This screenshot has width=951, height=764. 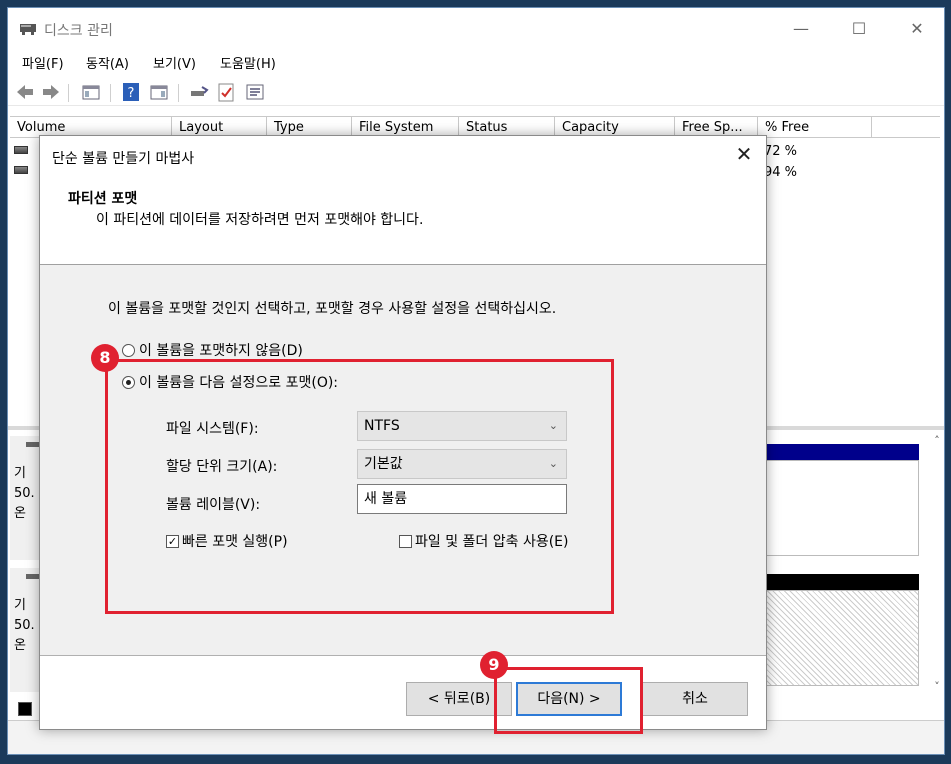 I want to click on connect-drive-icon, so click(x=199, y=92).